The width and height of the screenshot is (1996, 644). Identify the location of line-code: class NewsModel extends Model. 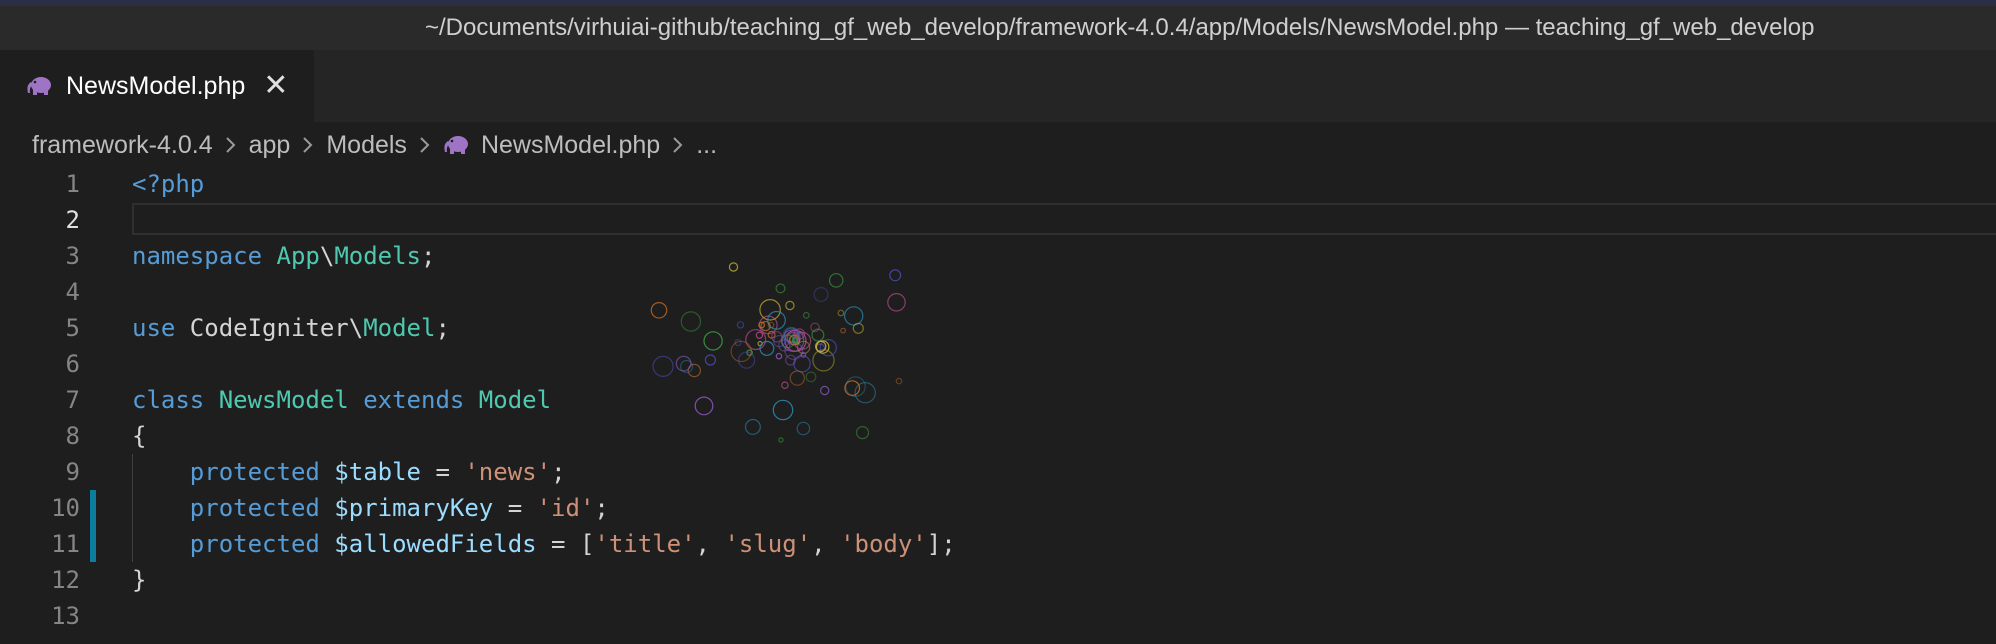
(341, 400).